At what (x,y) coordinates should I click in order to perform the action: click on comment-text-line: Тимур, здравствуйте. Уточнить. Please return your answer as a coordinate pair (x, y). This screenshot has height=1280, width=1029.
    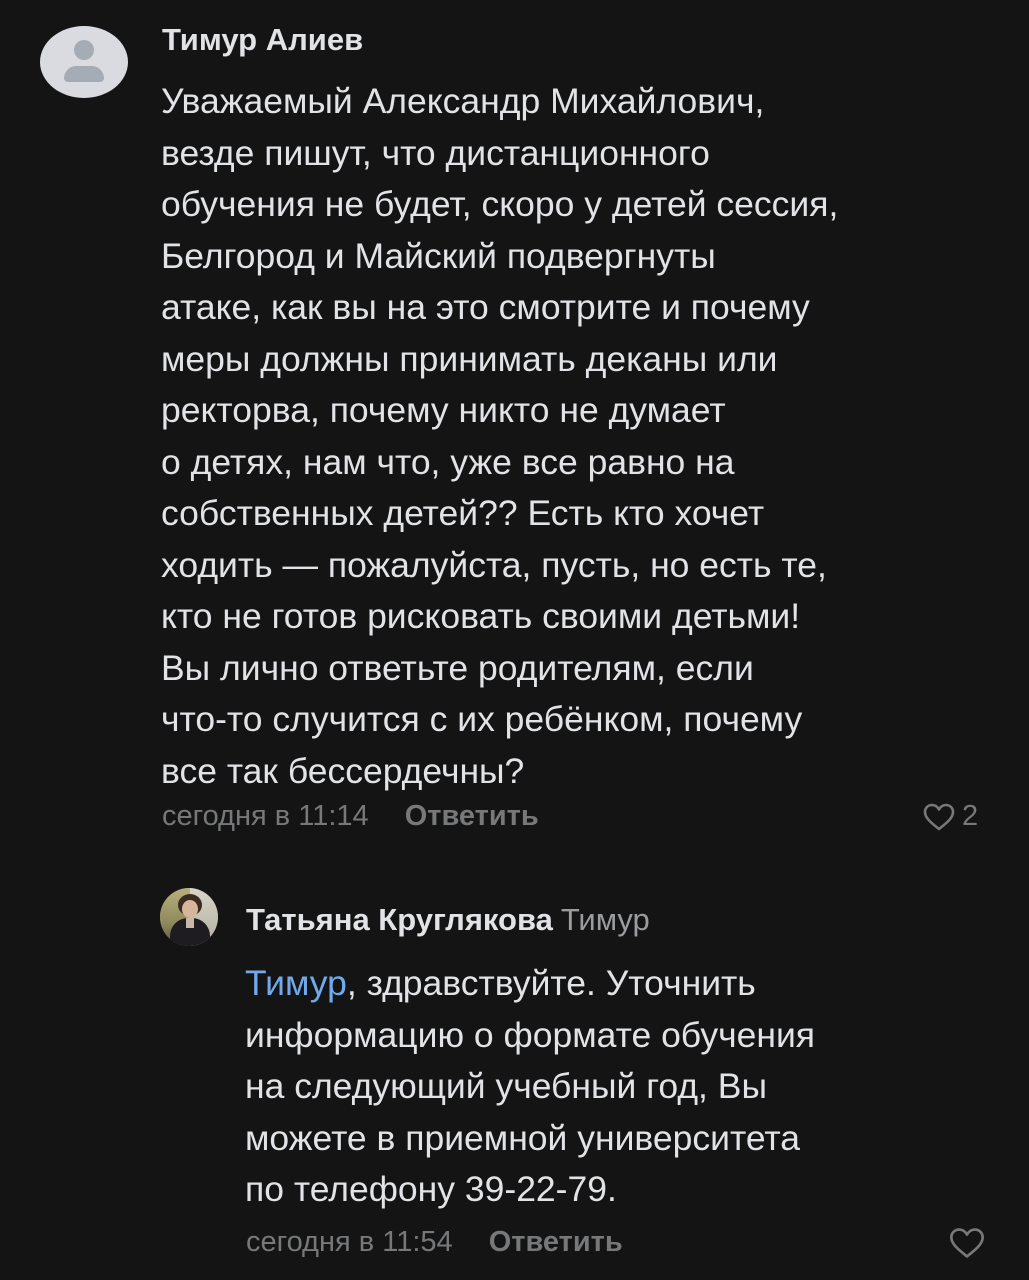
    Looking at the image, I should click on (625, 984).